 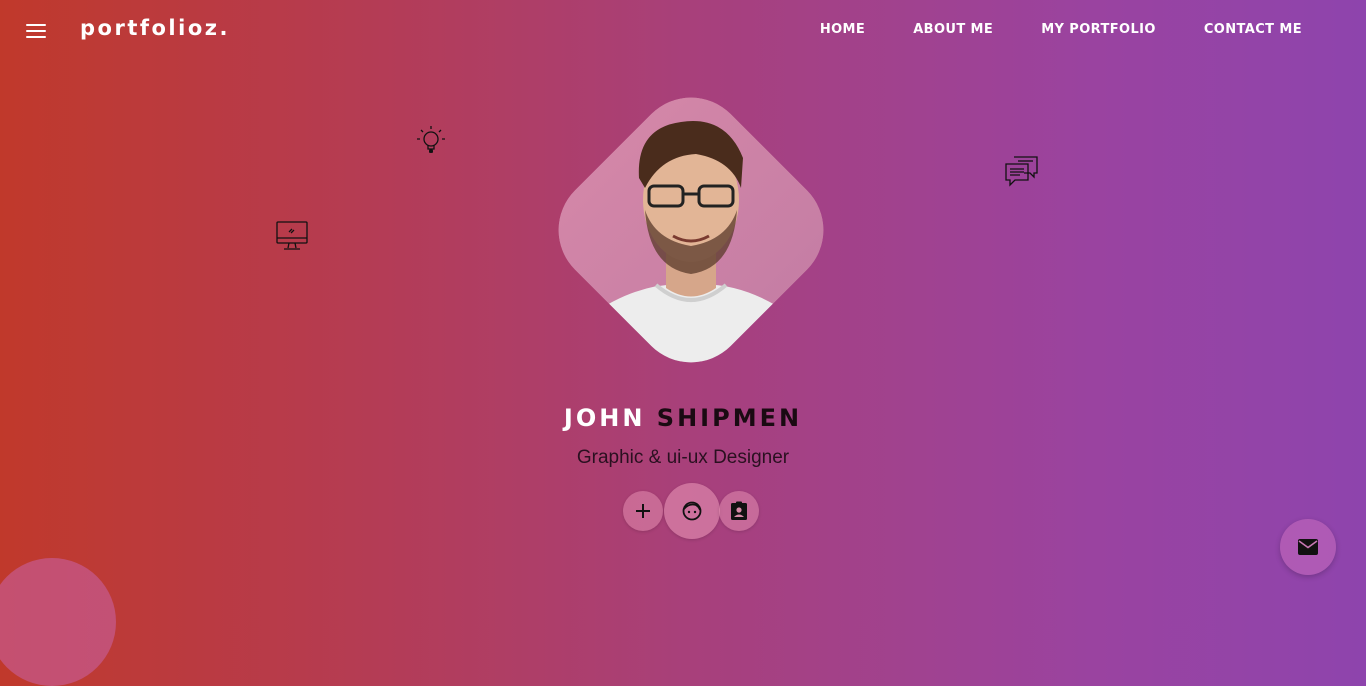 What do you see at coordinates (292, 235) in the screenshot?
I see `desktop-monitor-icon` at bounding box center [292, 235].